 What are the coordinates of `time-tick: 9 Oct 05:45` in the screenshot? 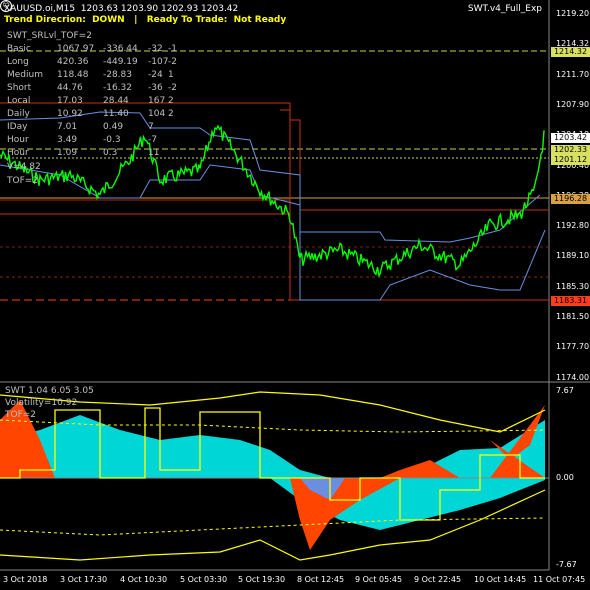 It's located at (379, 579).